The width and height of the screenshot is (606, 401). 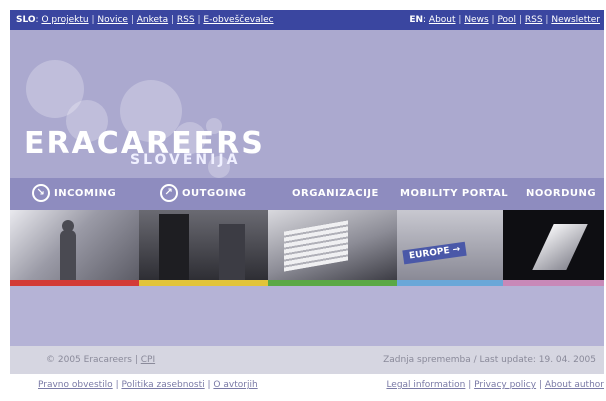 What do you see at coordinates (169, 193) in the screenshot?
I see `outgoing-arrow-icon: ↗` at bounding box center [169, 193].